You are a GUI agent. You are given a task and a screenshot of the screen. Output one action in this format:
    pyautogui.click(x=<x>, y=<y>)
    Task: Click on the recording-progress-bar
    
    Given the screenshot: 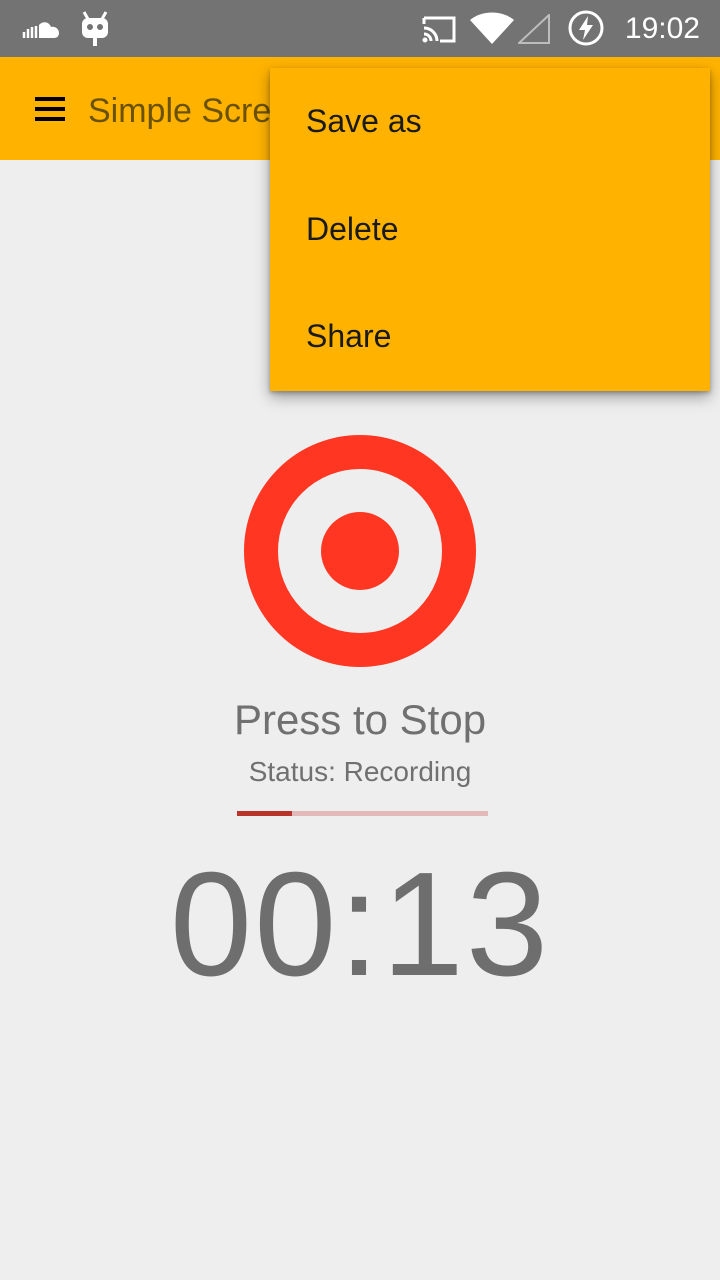 What is the action you would take?
    pyautogui.click(x=362, y=813)
    